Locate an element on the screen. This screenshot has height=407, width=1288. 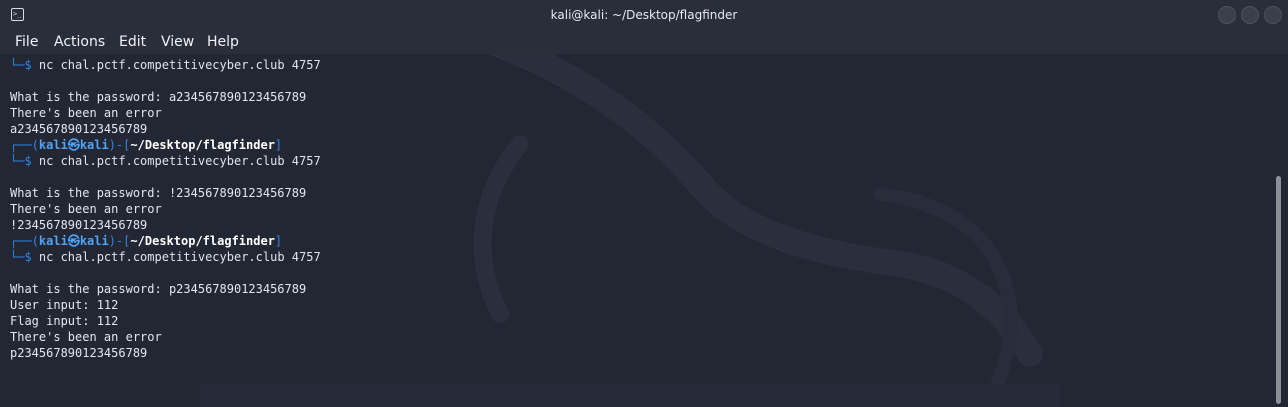
menu-edit: Edit is located at coordinates (132, 42).